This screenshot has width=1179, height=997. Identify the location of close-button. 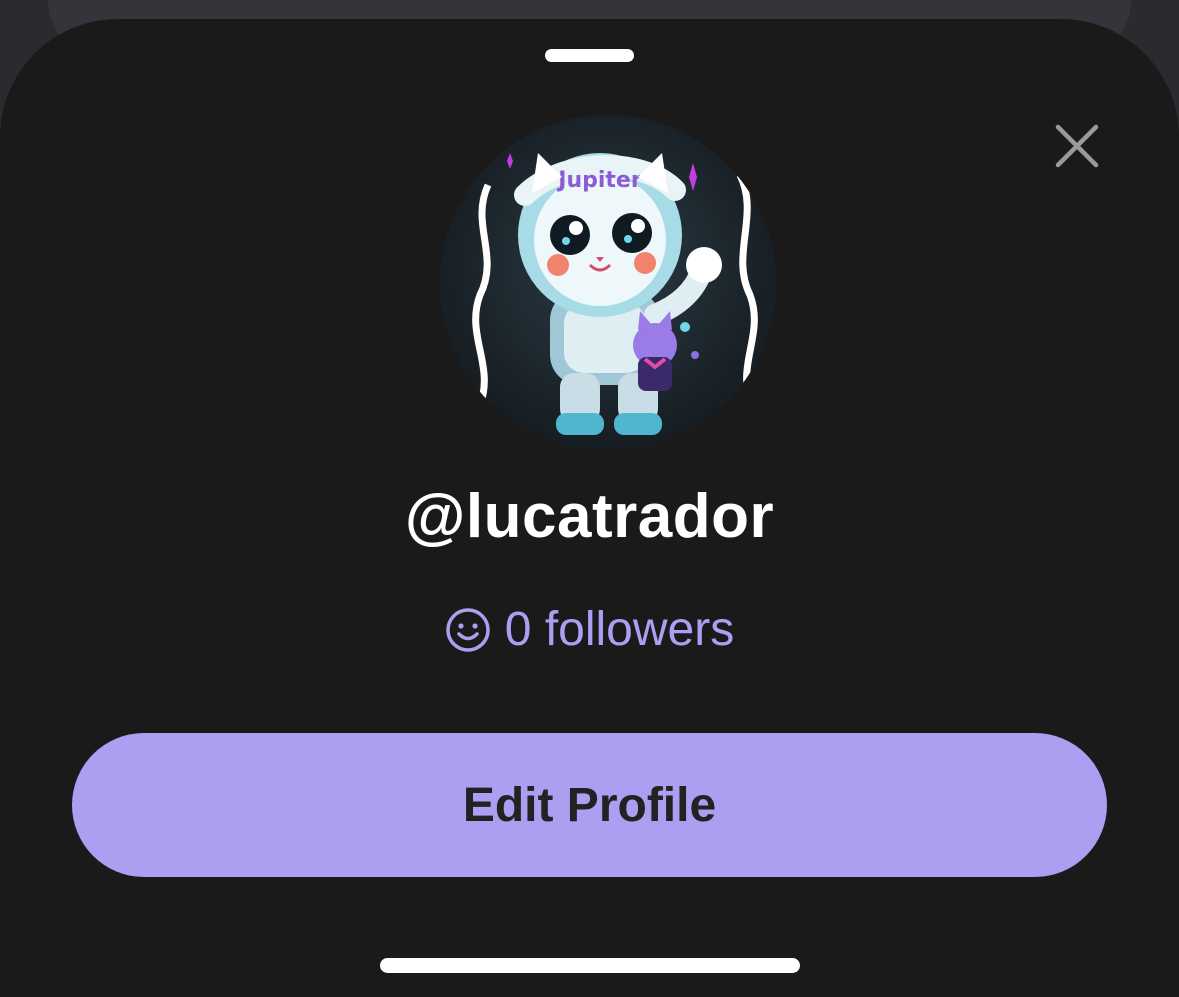
(1077, 146).